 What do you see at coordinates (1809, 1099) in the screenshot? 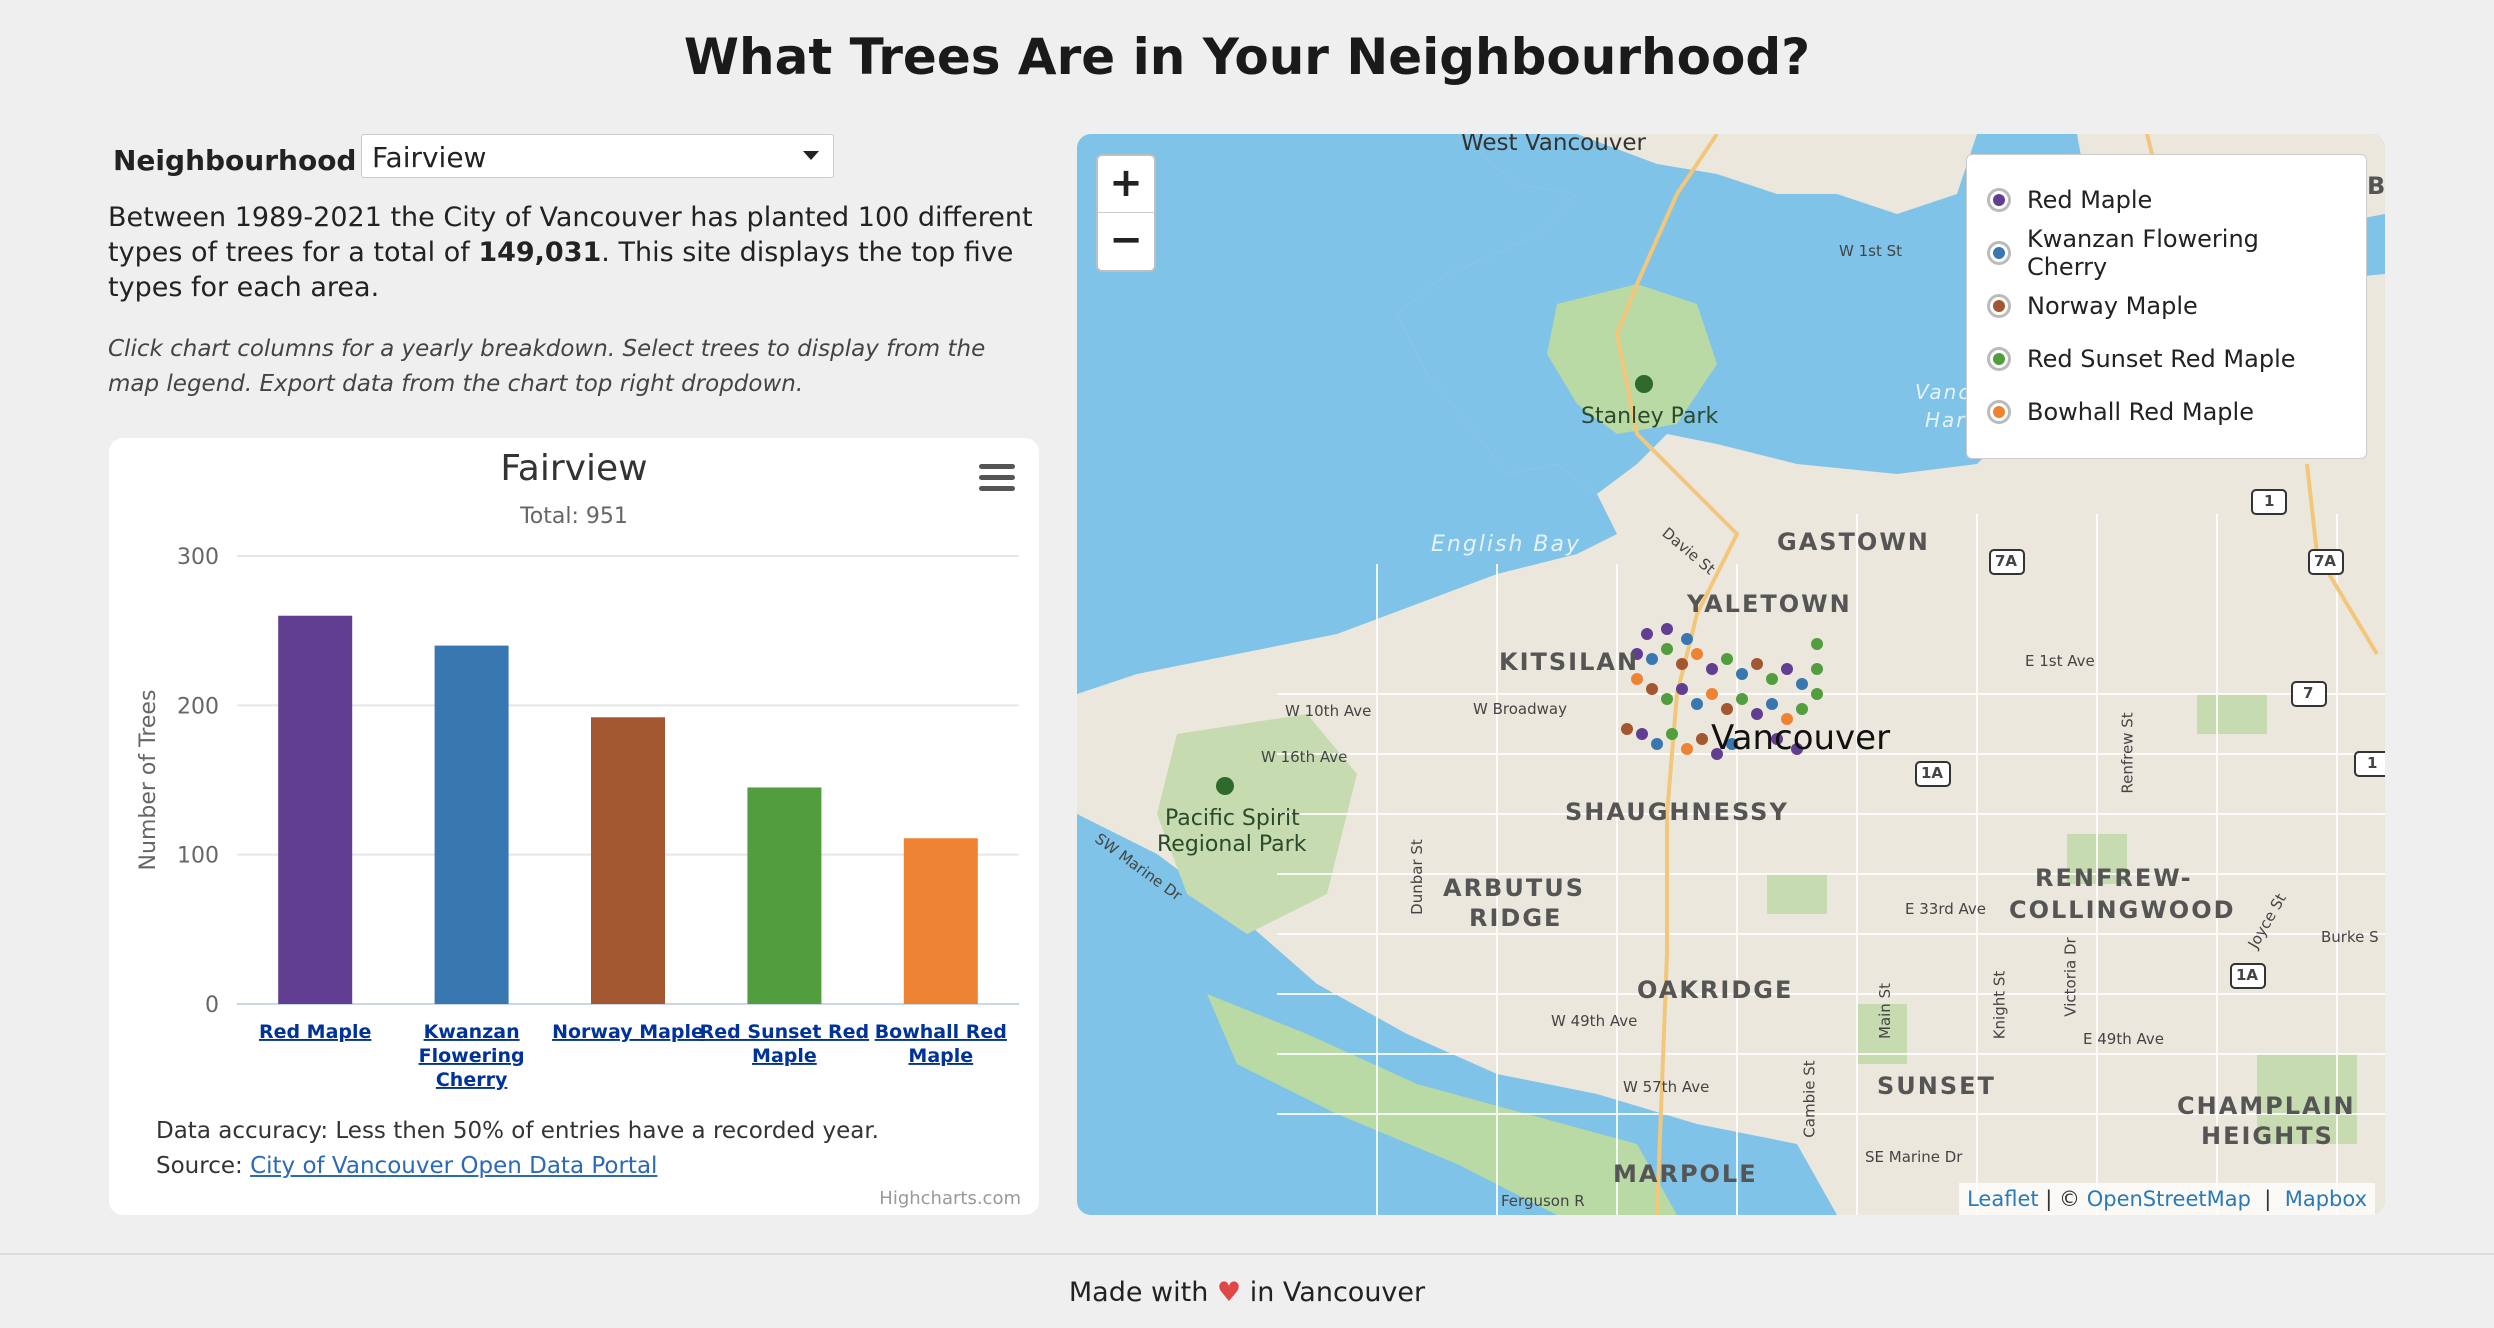
I see `map-label-cambie: Cambie St` at bounding box center [1809, 1099].